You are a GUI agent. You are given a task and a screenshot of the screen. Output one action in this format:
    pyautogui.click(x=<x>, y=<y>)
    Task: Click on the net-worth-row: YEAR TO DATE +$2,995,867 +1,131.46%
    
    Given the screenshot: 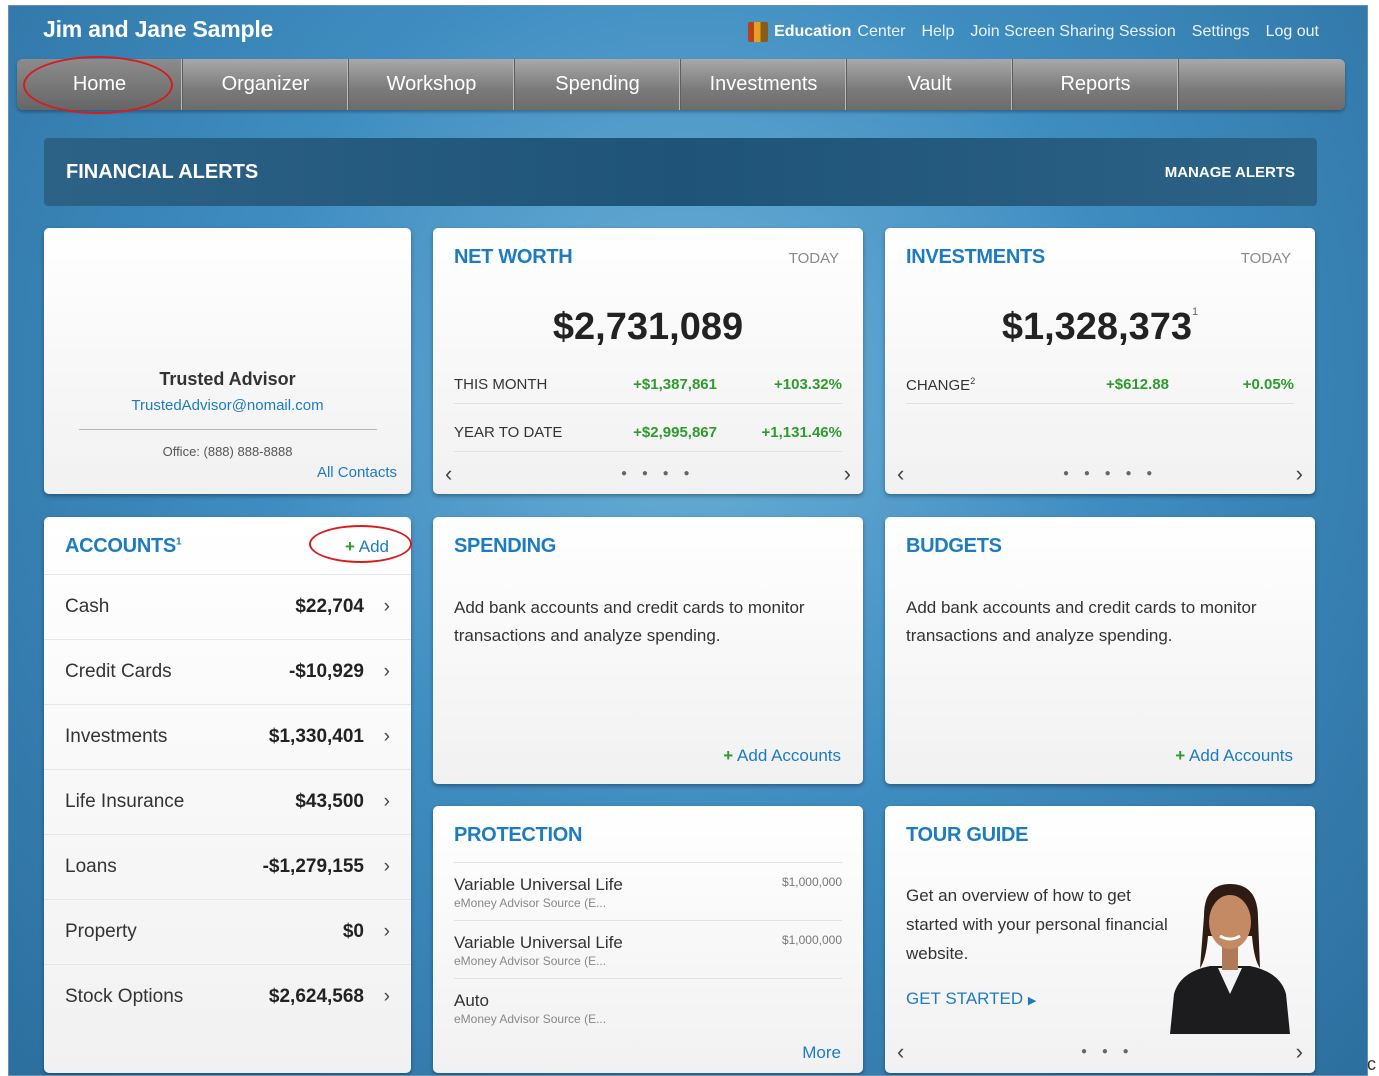 What is the action you would take?
    pyautogui.click(x=648, y=433)
    